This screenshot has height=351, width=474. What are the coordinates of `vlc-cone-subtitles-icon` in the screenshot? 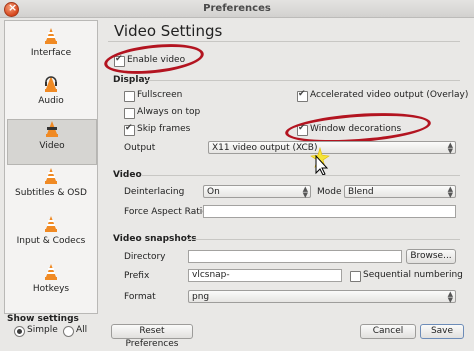 It's located at (51, 176).